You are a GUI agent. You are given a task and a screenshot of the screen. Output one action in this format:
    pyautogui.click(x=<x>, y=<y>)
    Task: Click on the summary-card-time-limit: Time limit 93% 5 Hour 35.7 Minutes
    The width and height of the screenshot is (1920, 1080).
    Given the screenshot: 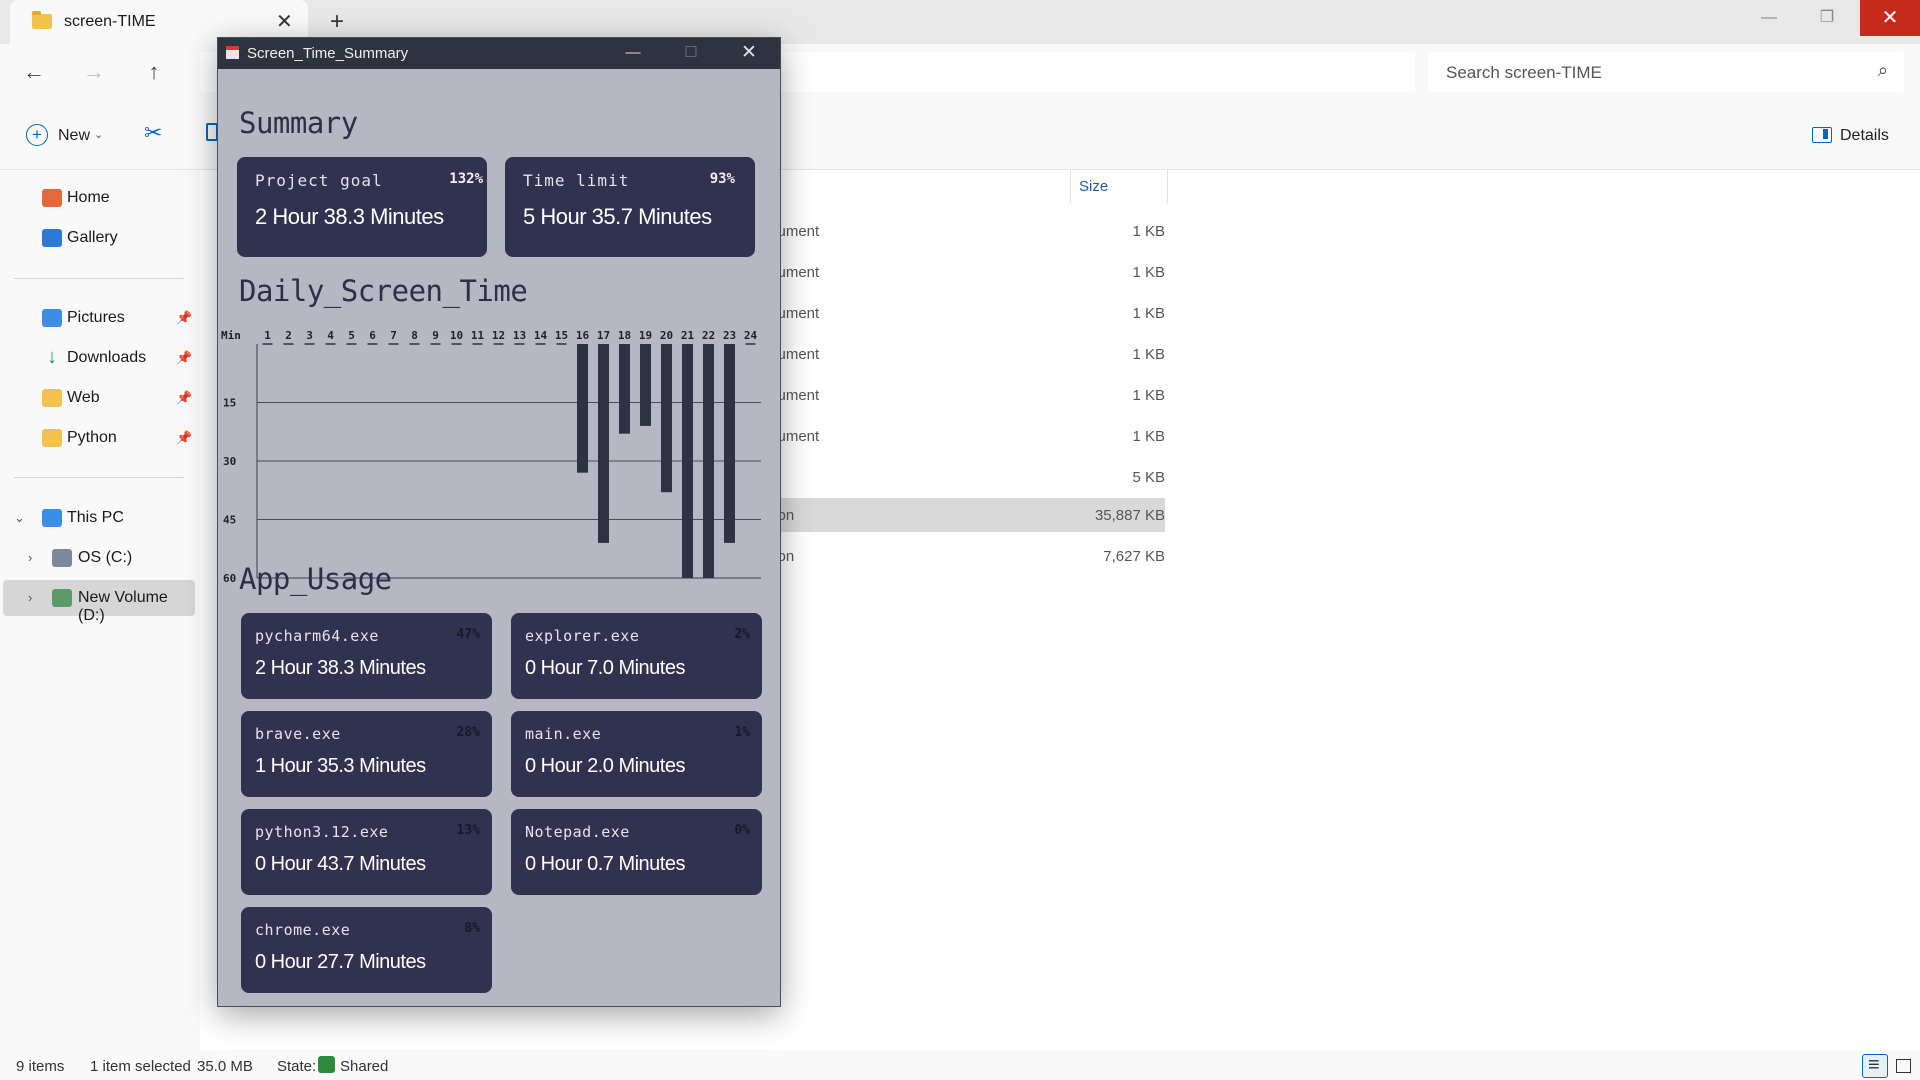 What is the action you would take?
    pyautogui.click(x=630, y=207)
    